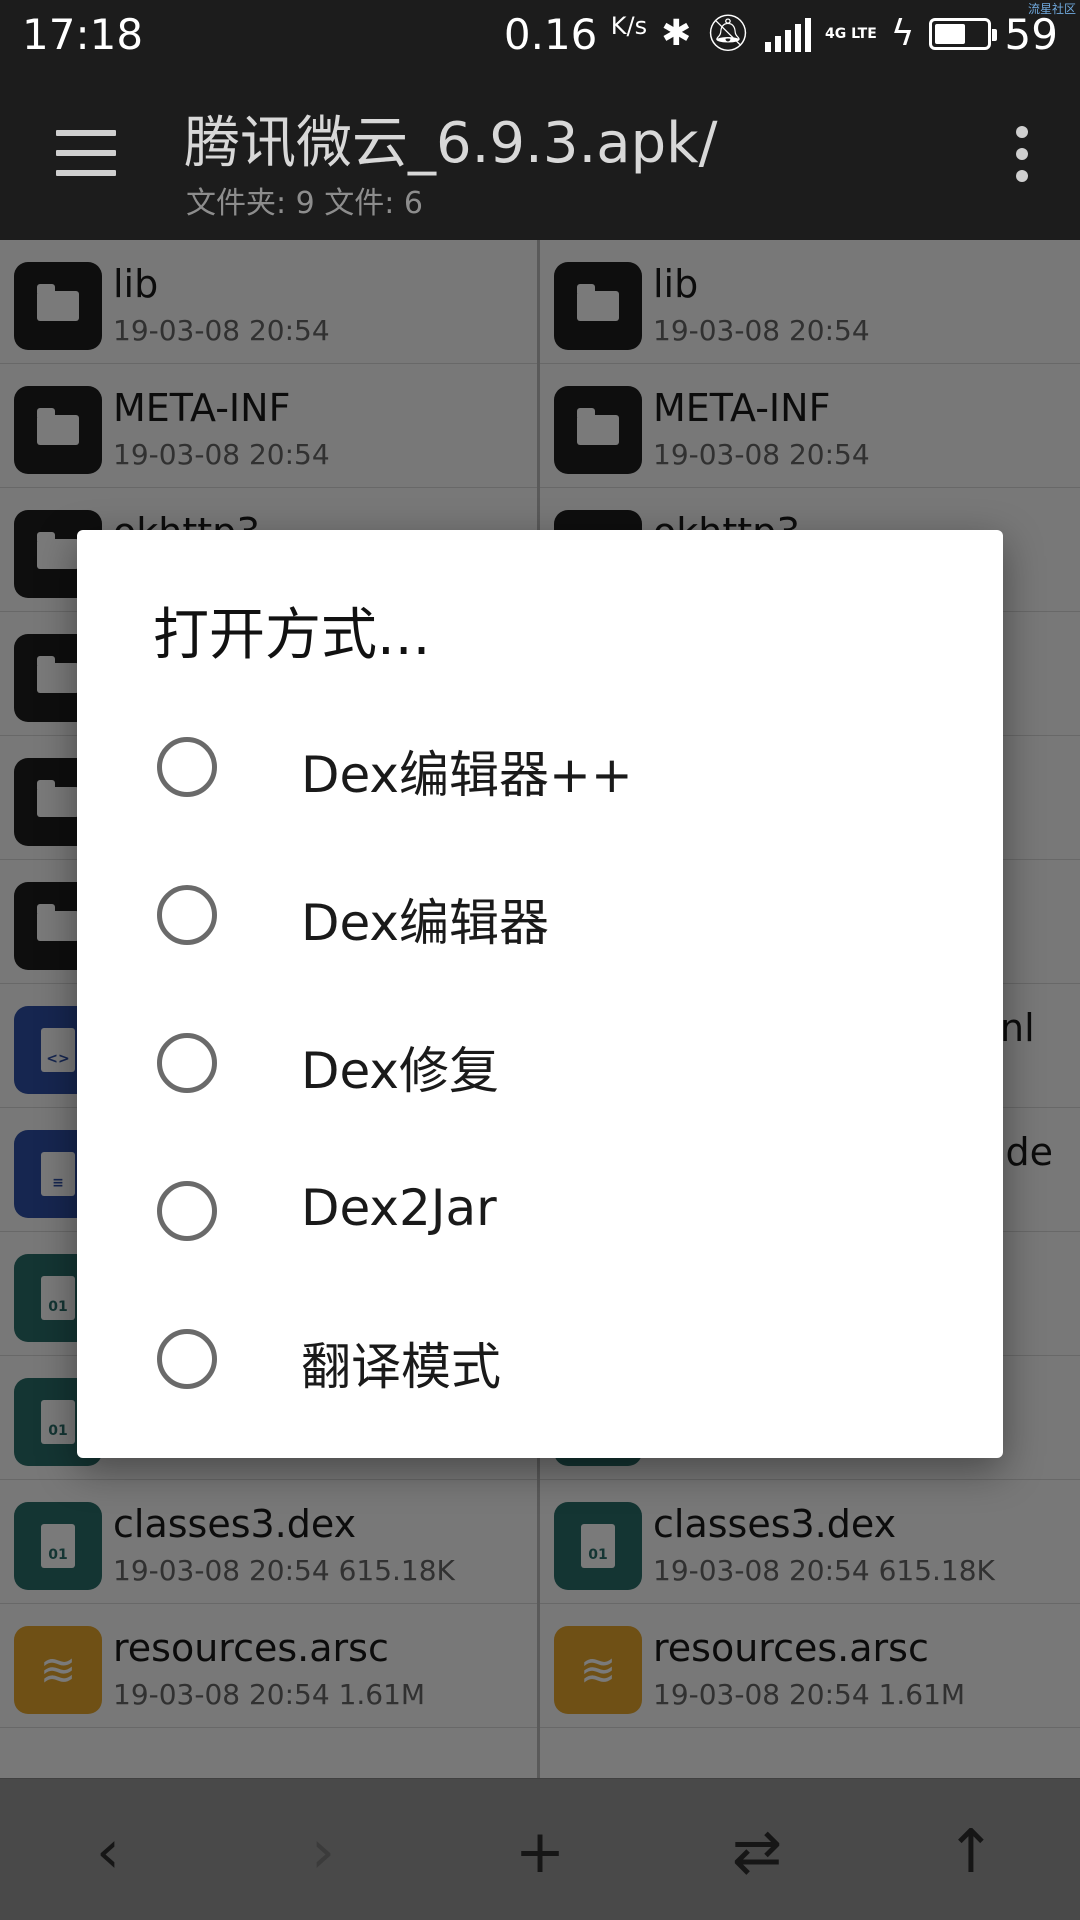 The image size is (1080, 1920). I want to click on dialog-option: Dex编辑器, so click(540, 915).